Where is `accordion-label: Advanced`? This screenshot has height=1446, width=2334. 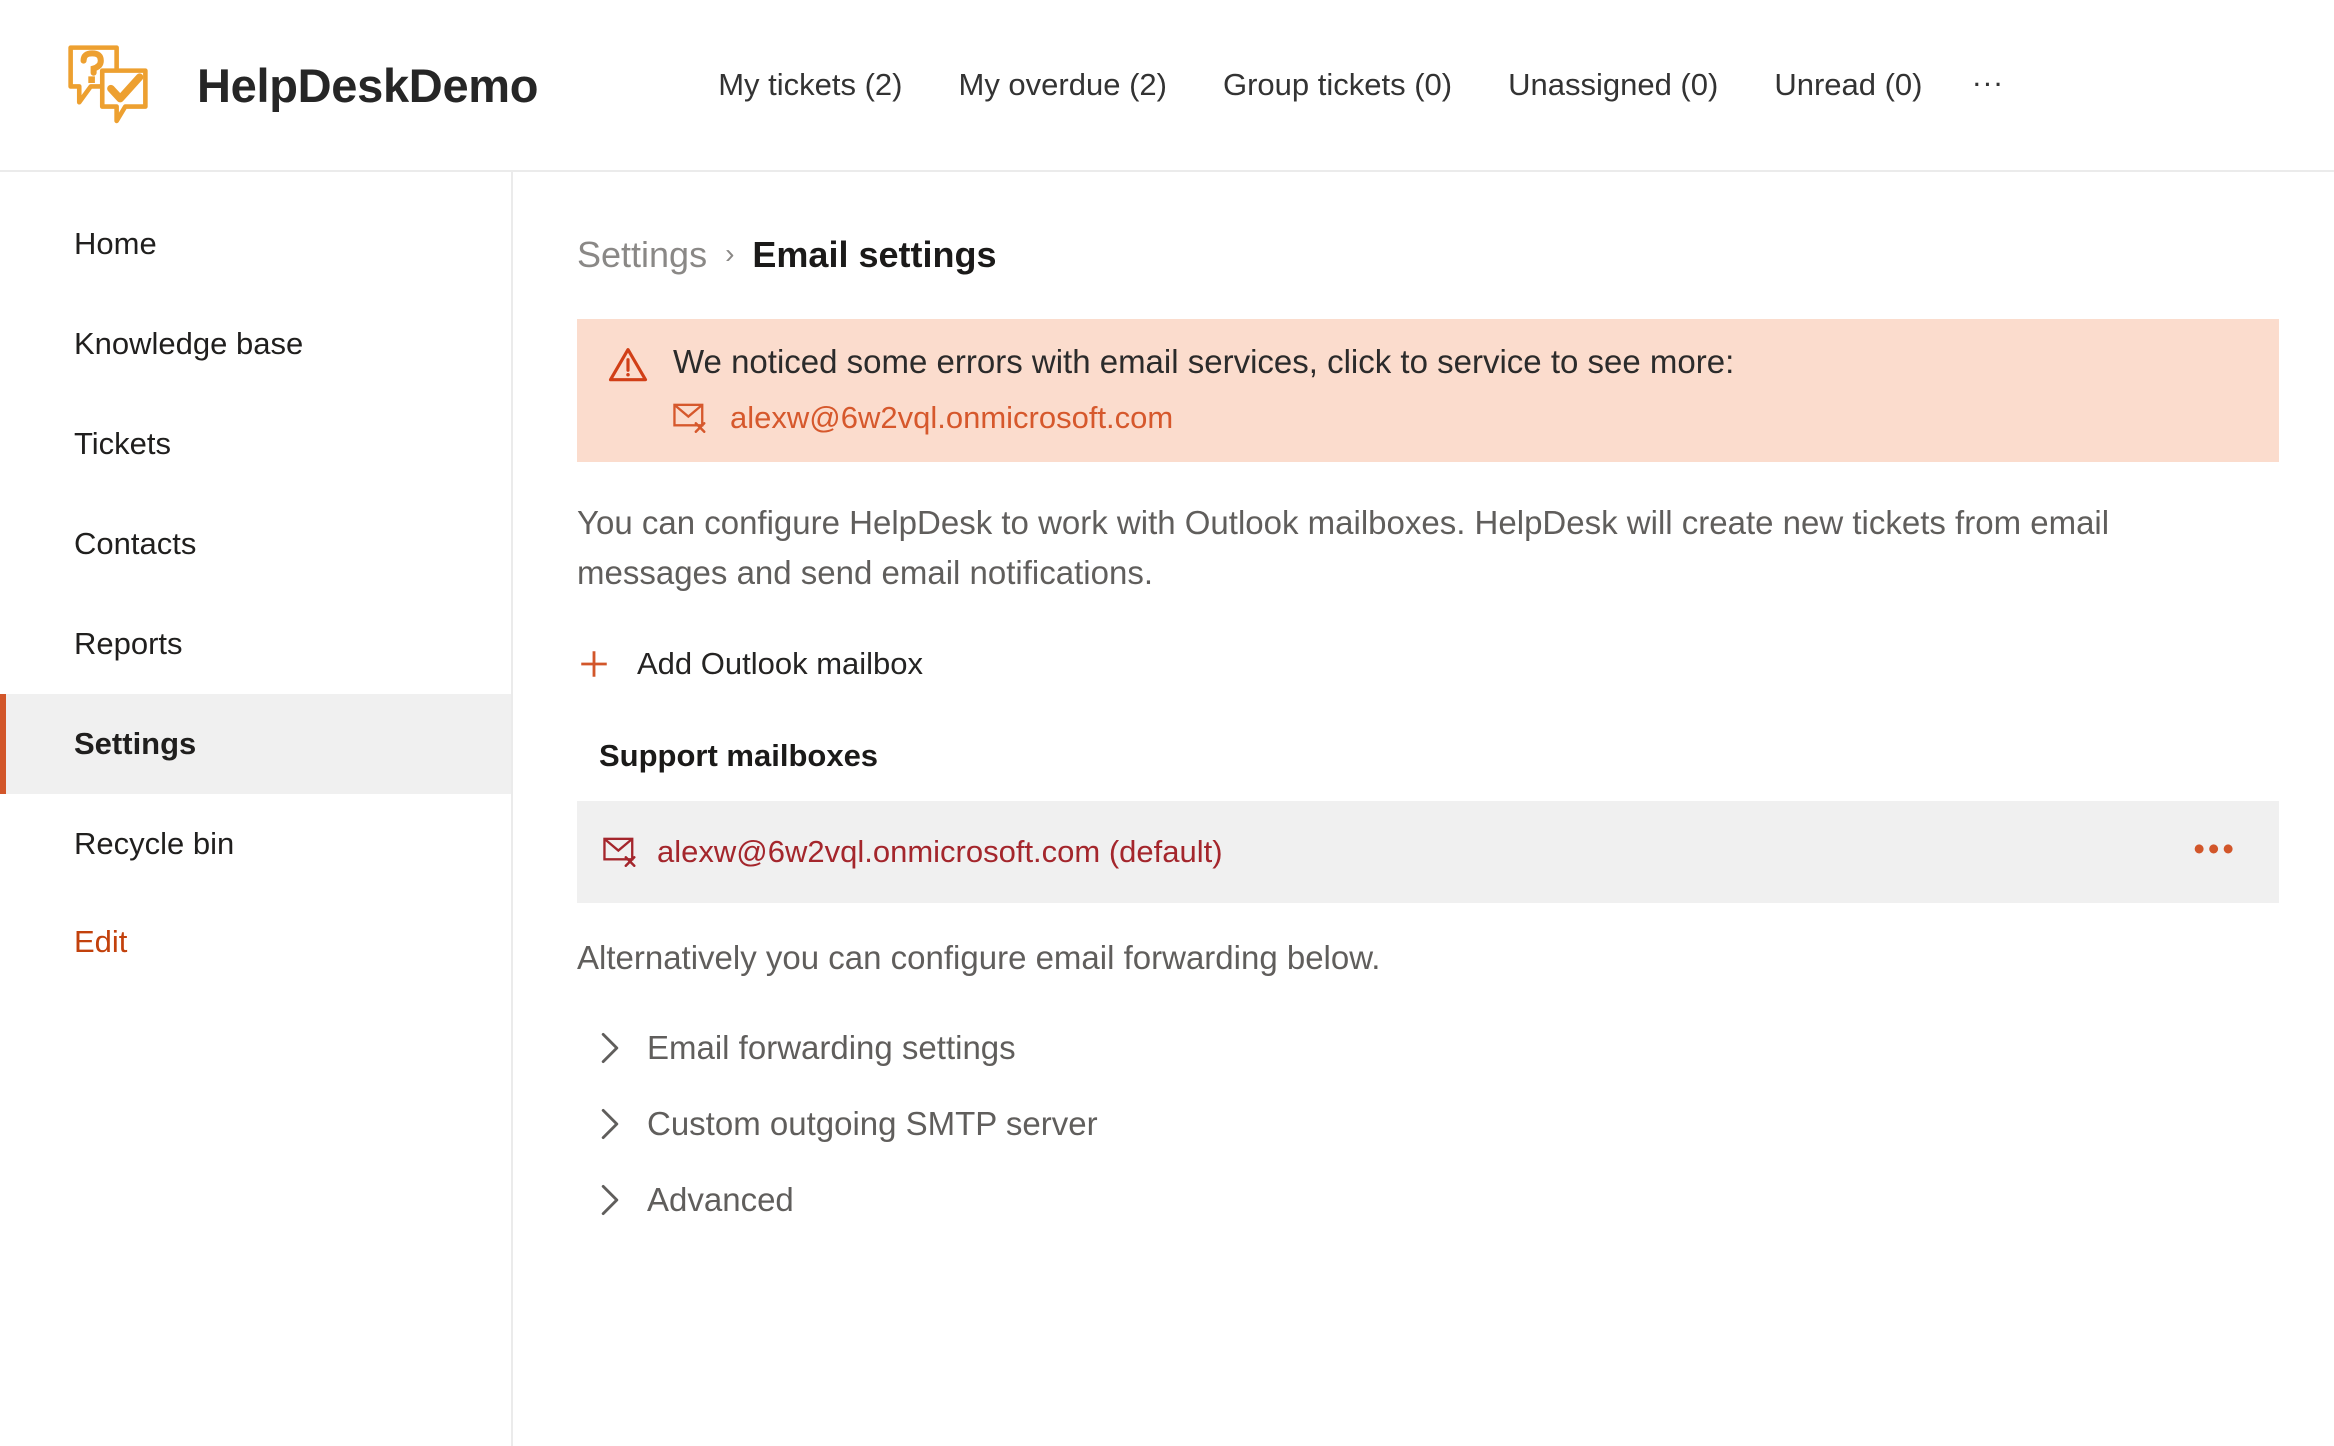 accordion-label: Advanced is located at coordinates (720, 1200).